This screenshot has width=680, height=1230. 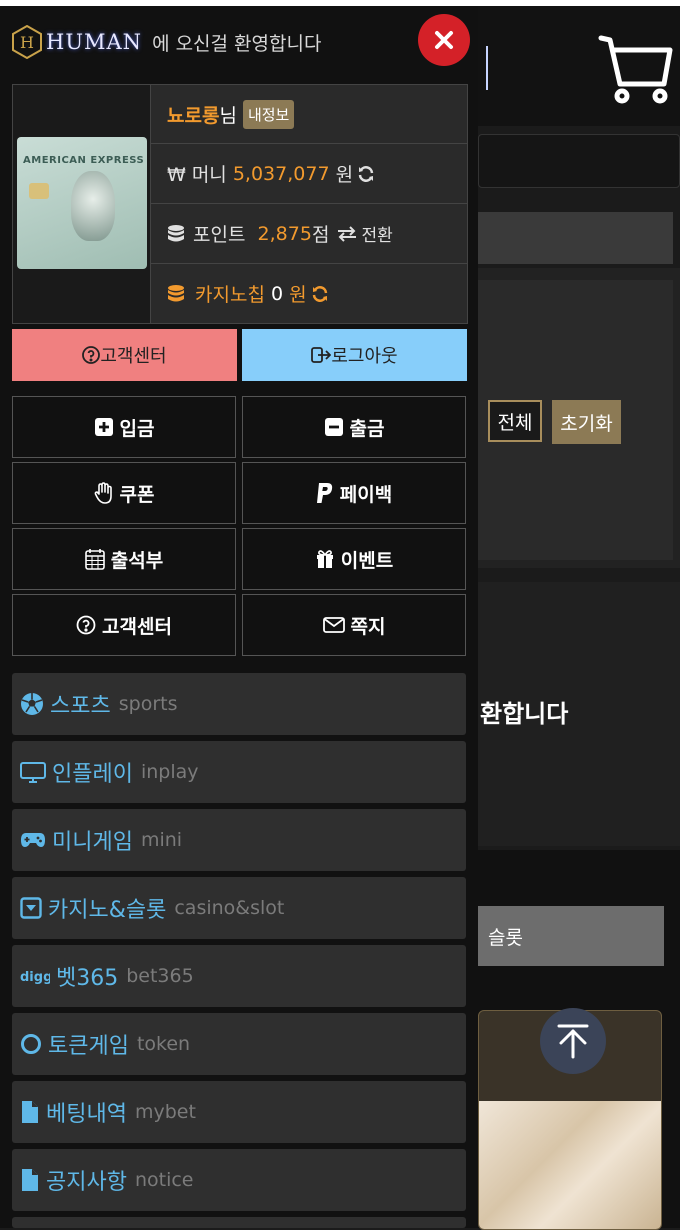 I want to click on page-welcome-text: 환합니다, so click(x=524, y=714).